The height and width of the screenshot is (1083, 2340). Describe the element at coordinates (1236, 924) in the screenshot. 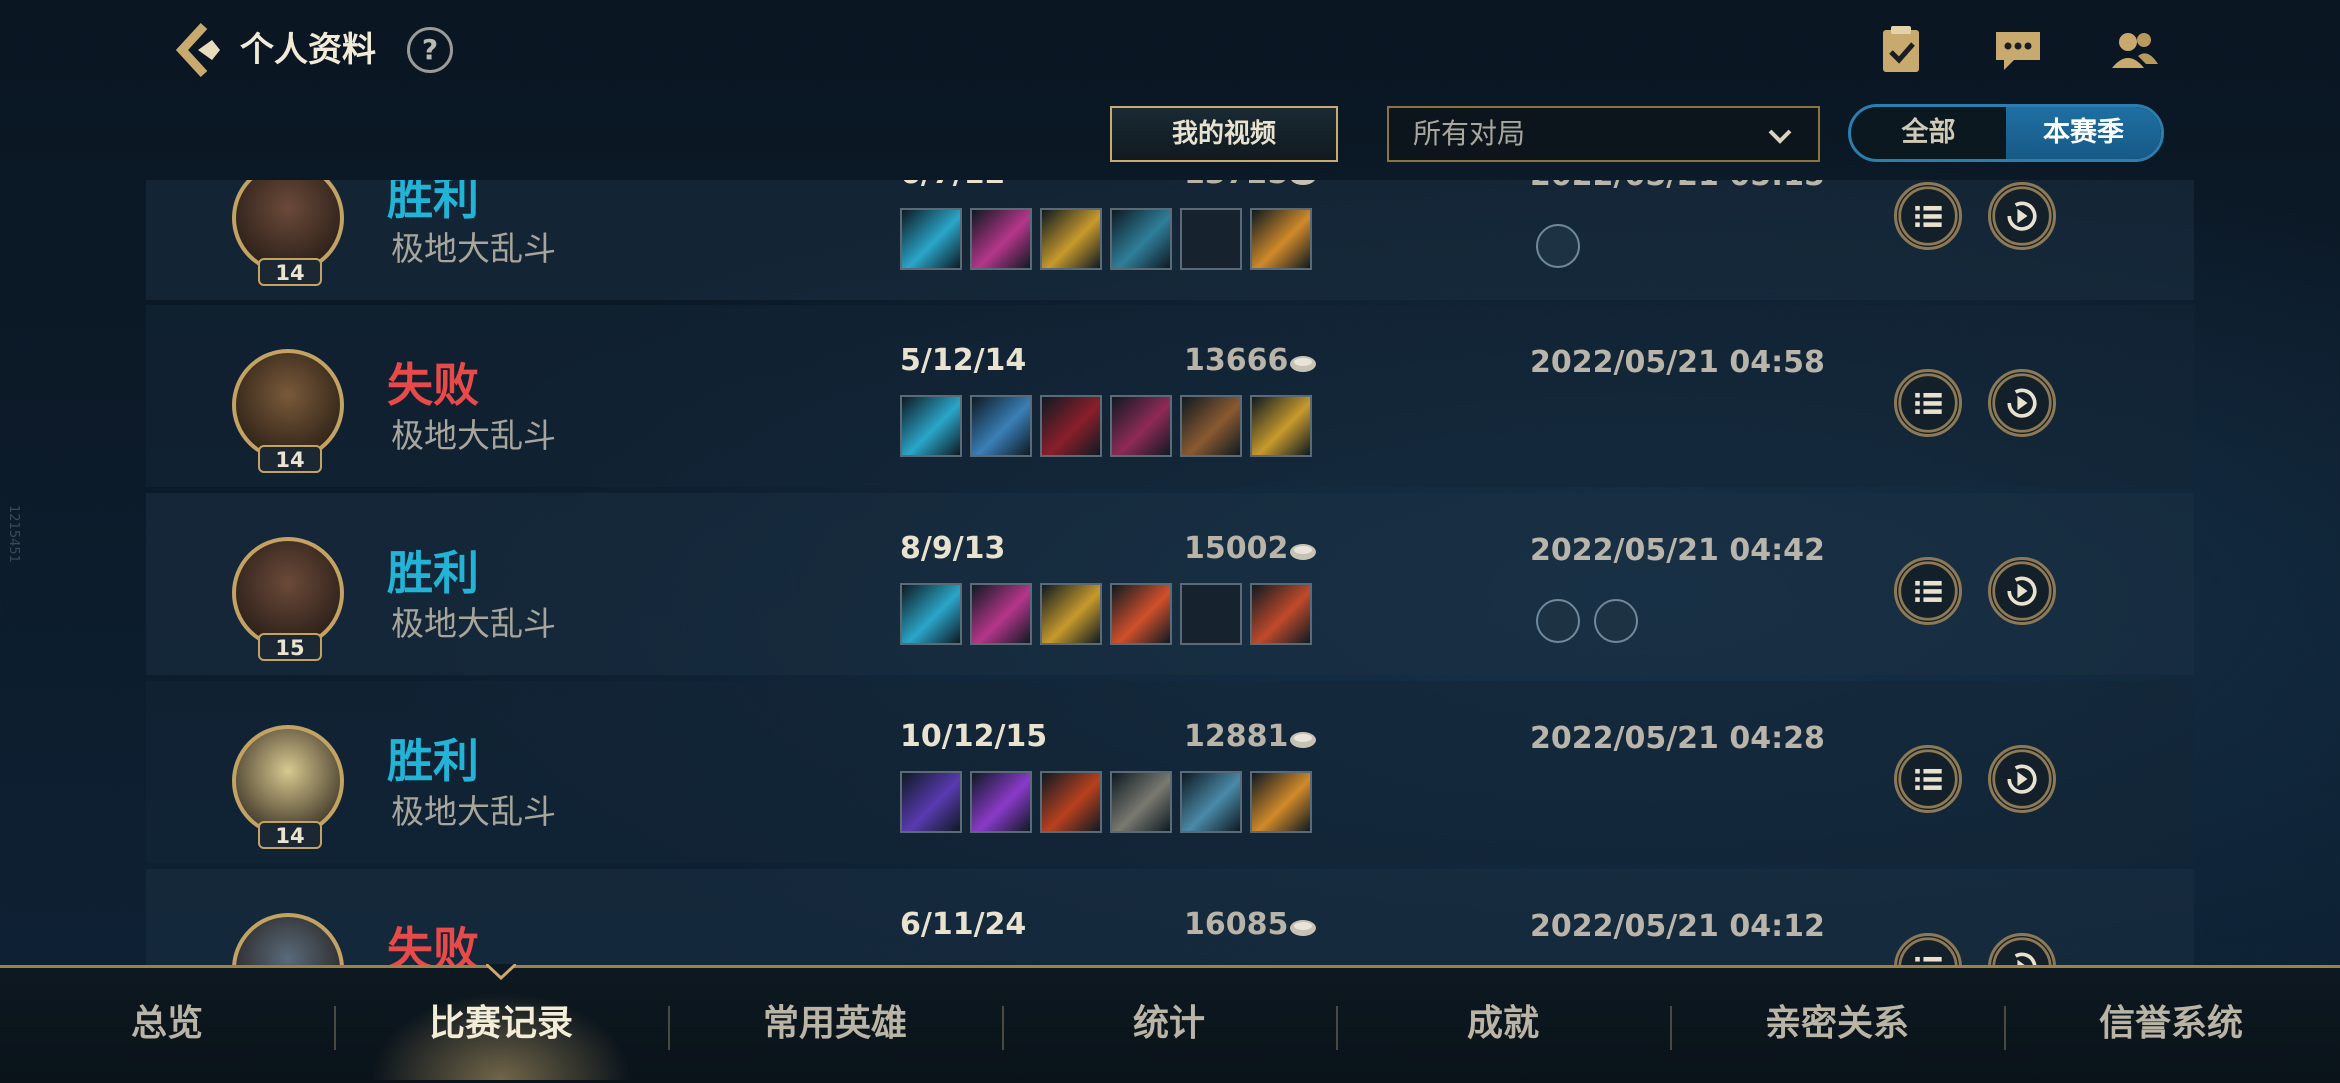

I see `gold-value: 16085` at that location.